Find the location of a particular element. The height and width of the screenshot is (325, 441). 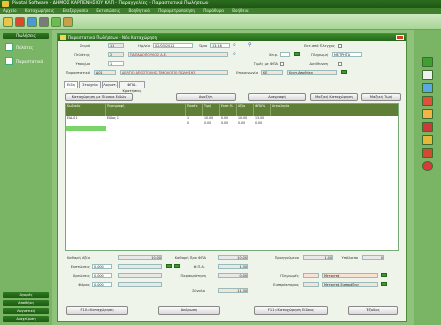

sidebar-section-warehouse: Αποθήκη is located at coordinates (26, 303).